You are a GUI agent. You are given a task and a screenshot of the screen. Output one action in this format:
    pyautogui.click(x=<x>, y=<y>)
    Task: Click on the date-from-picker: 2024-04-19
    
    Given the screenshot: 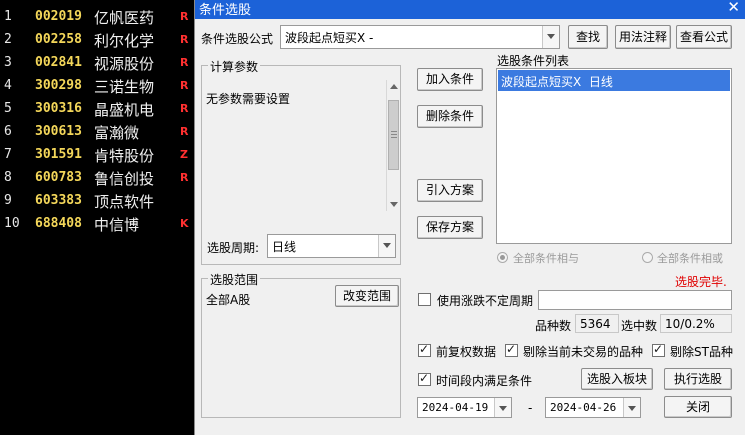 What is the action you would take?
    pyautogui.click(x=464, y=407)
    